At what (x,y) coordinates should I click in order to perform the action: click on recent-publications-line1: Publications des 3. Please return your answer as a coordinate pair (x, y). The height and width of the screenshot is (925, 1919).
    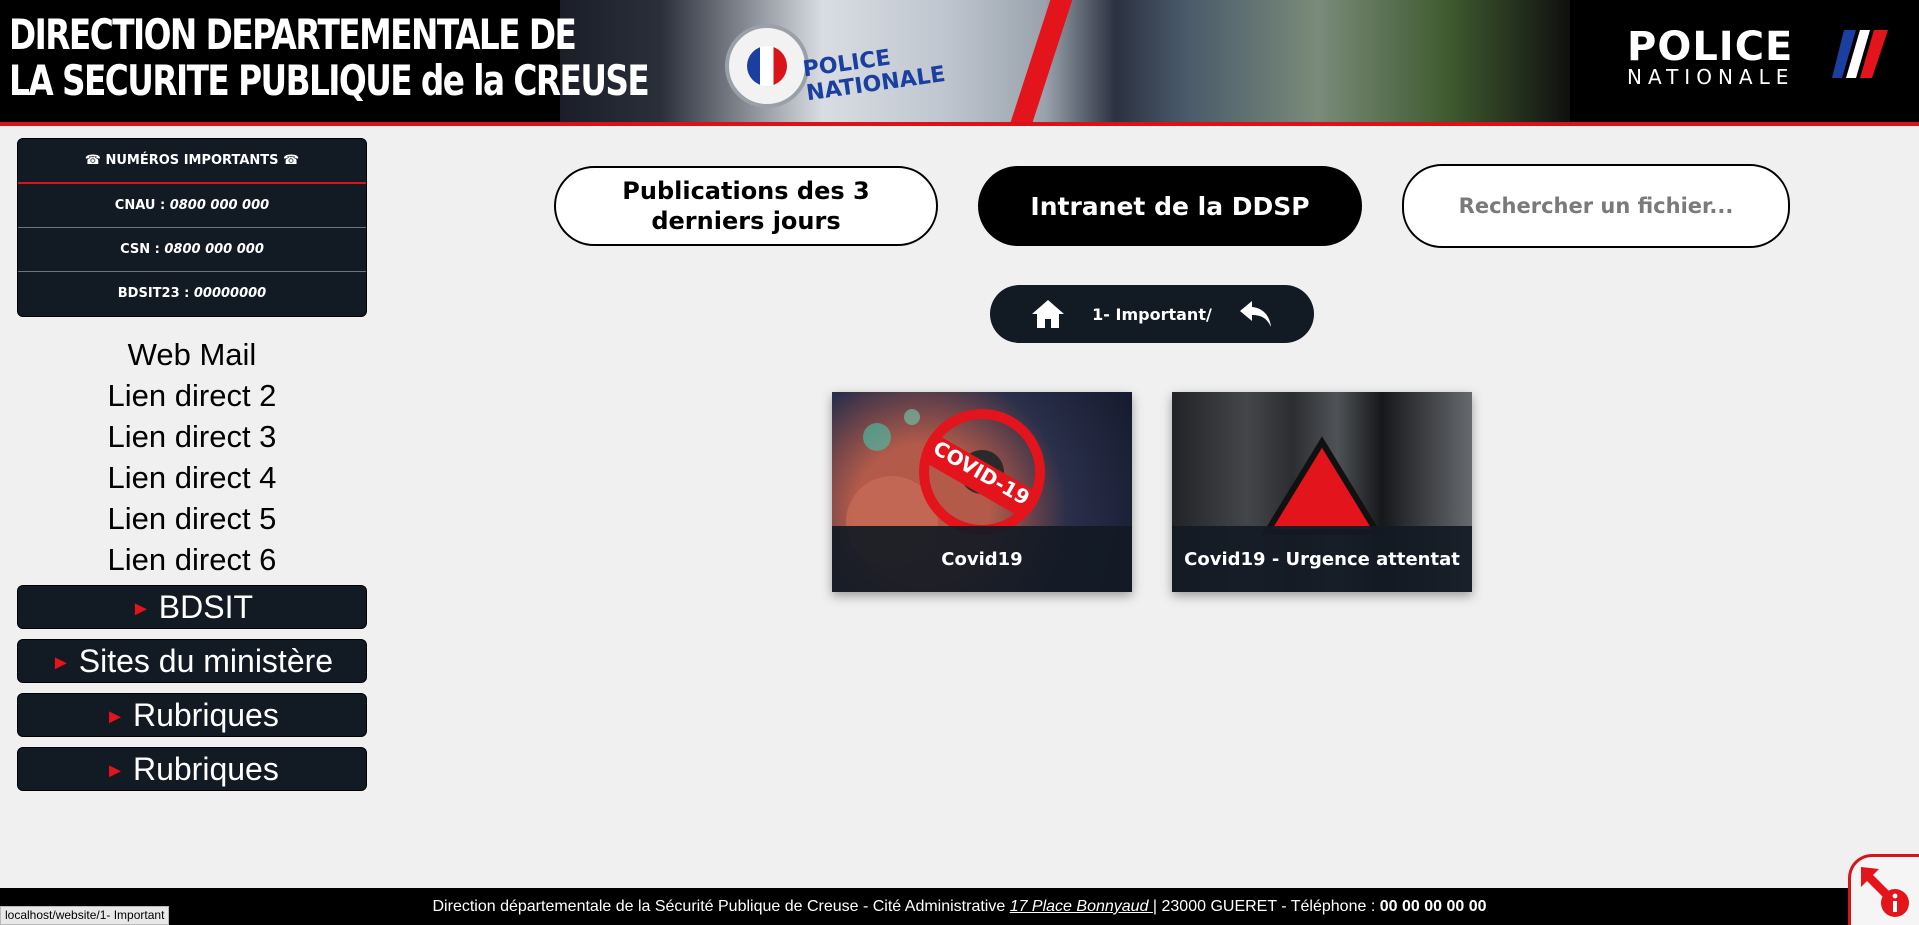
    Looking at the image, I should click on (746, 191).